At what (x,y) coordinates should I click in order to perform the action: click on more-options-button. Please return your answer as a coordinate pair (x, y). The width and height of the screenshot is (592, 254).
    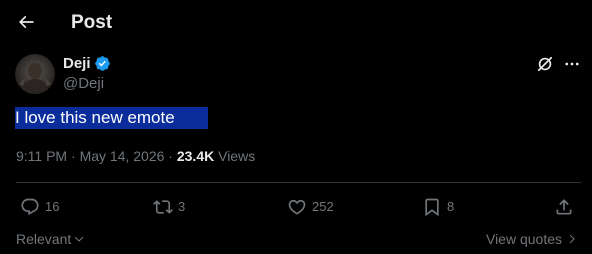
    Looking at the image, I should click on (572, 64).